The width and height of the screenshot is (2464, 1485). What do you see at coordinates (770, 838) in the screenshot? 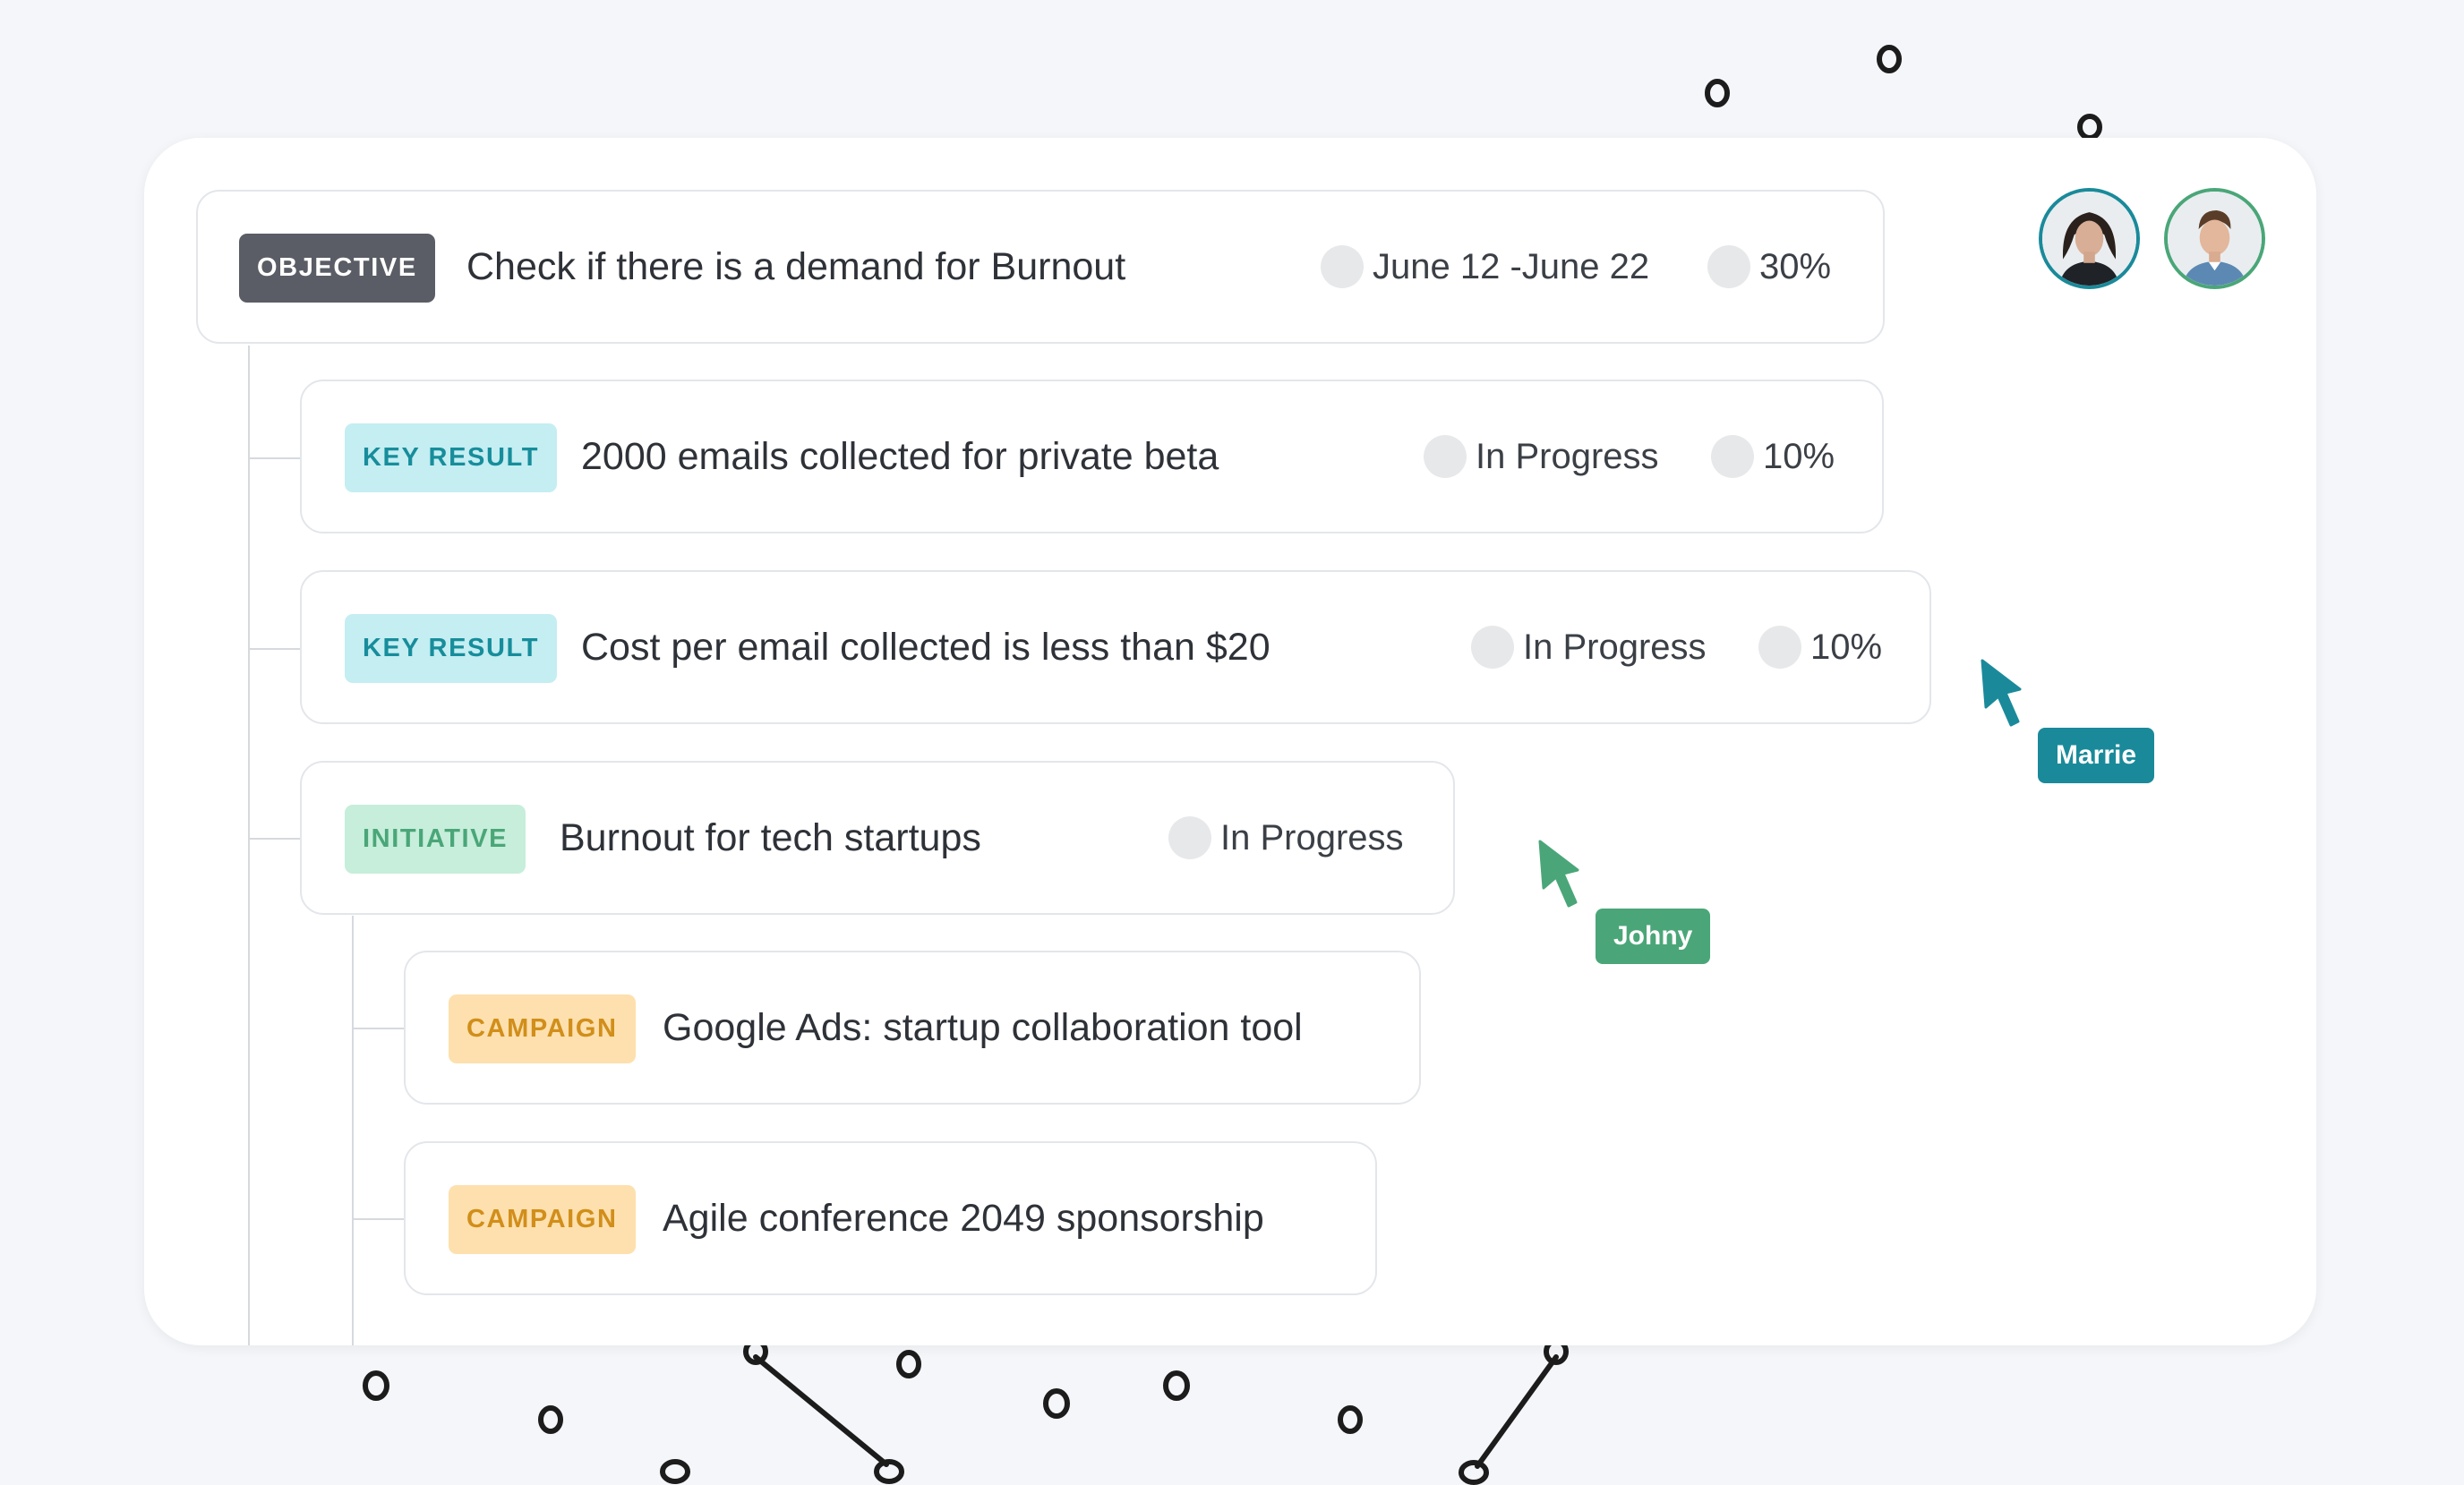
I see `initiative-title: Burnout for tech startups` at bounding box center [770, 838].